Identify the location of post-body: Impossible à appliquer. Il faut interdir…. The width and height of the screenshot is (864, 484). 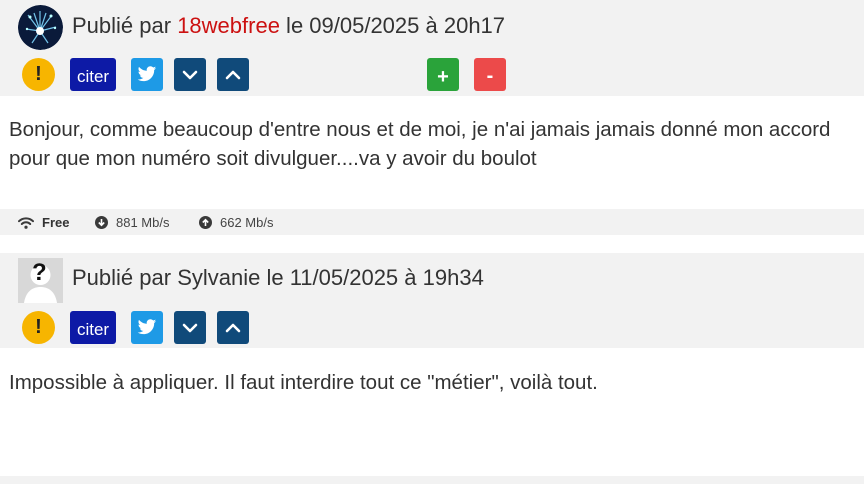
(303, 382).